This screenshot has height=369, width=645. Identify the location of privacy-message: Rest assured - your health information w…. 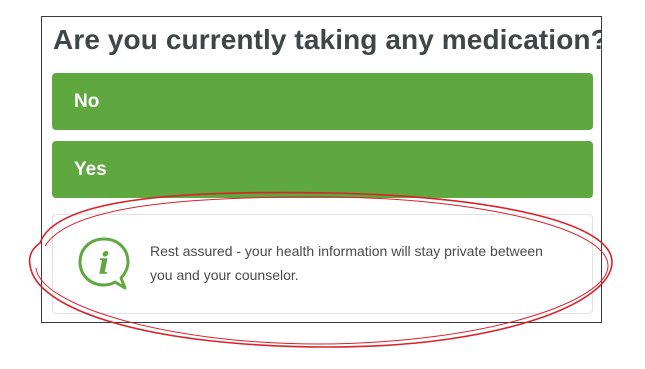
(365, 263).